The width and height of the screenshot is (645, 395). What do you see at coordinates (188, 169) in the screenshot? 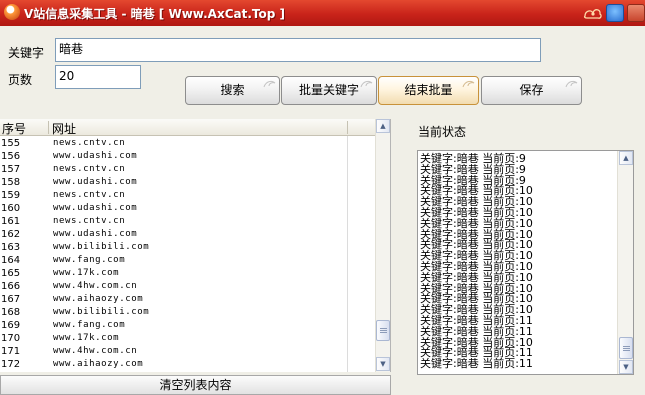
I see `table-row: 157 news.cntv.cn` at bounding box center [188, 169].